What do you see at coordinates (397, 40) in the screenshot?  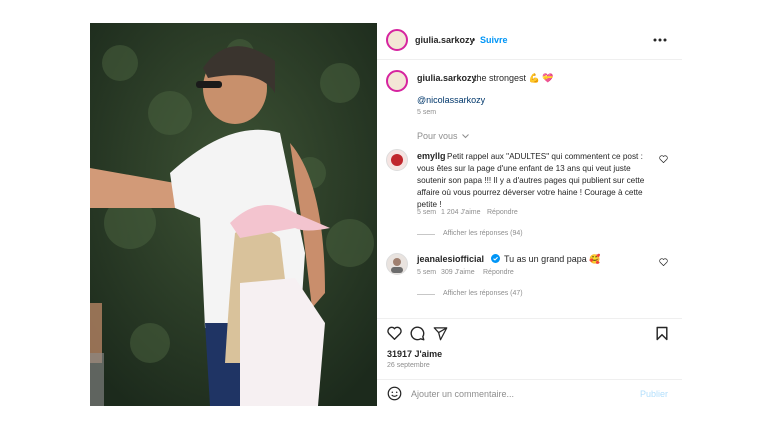 I see `author-avatar` at bounding box center [397, 40].